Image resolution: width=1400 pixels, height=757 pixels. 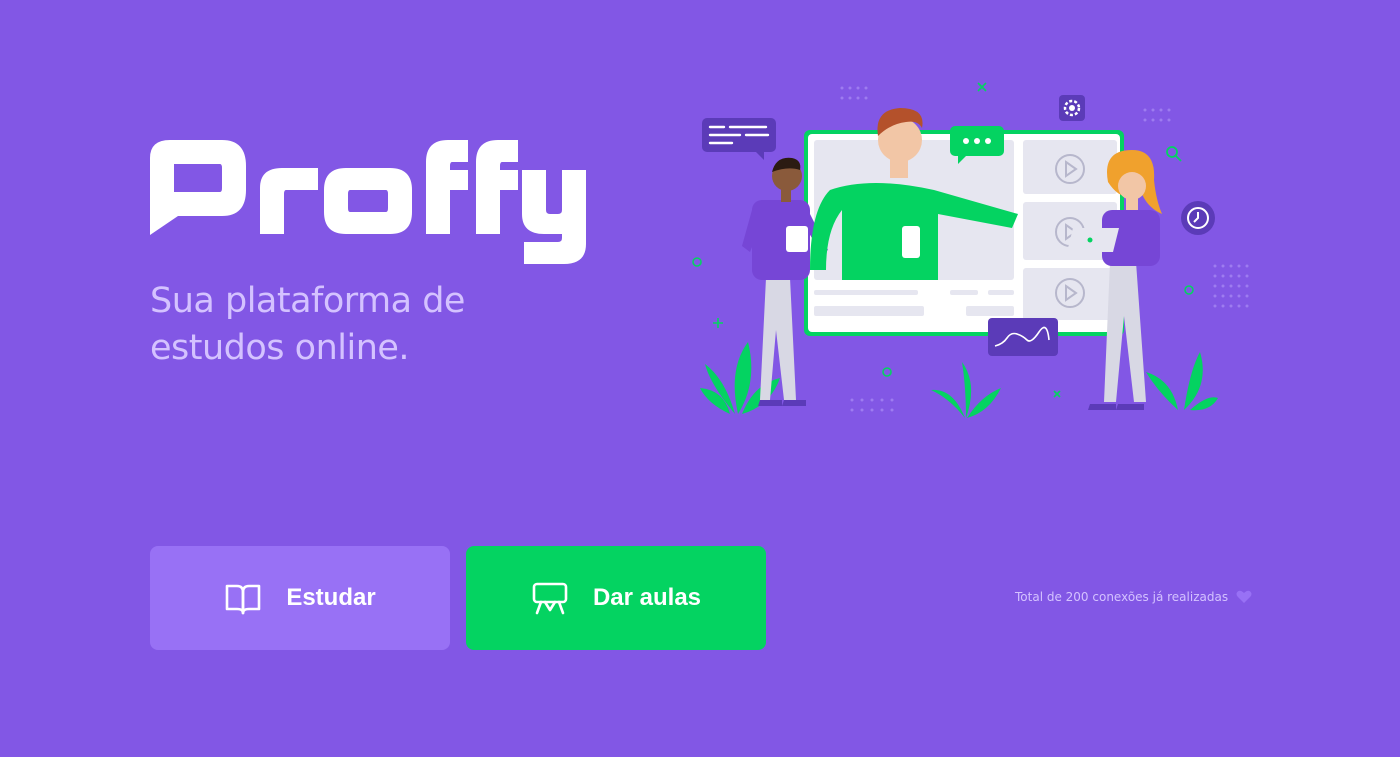 I want to click on teach-button: Dar aulas, so click(x=616, y=598).